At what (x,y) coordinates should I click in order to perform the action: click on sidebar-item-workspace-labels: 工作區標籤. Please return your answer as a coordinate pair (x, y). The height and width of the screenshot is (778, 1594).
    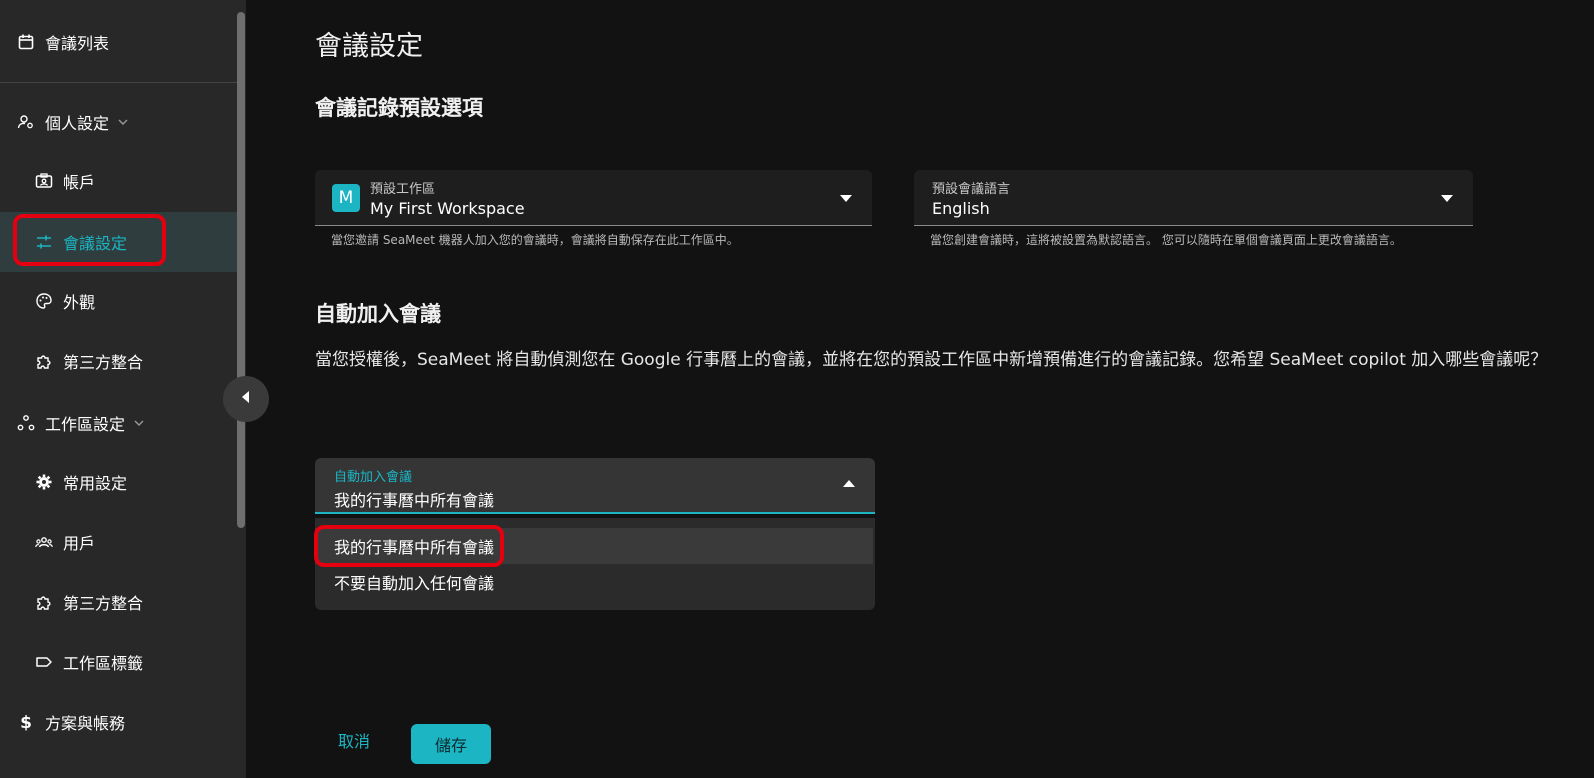
    Looking at the image, I should click on (119, 662).